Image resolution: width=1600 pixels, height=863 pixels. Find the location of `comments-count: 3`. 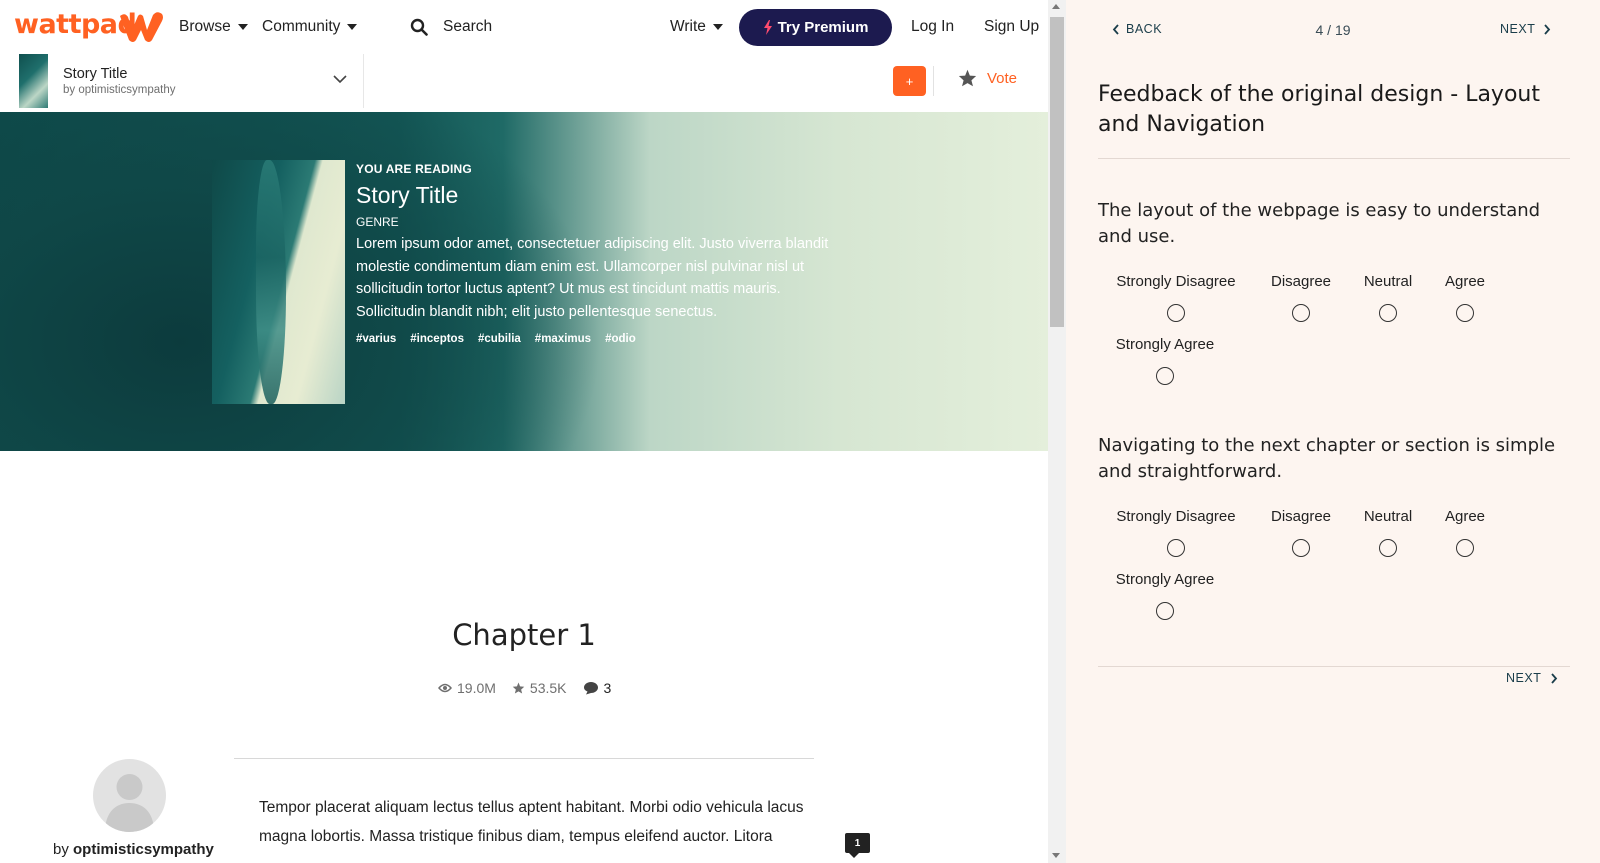

comments-count: 3 is located at coordinates (607, 688).